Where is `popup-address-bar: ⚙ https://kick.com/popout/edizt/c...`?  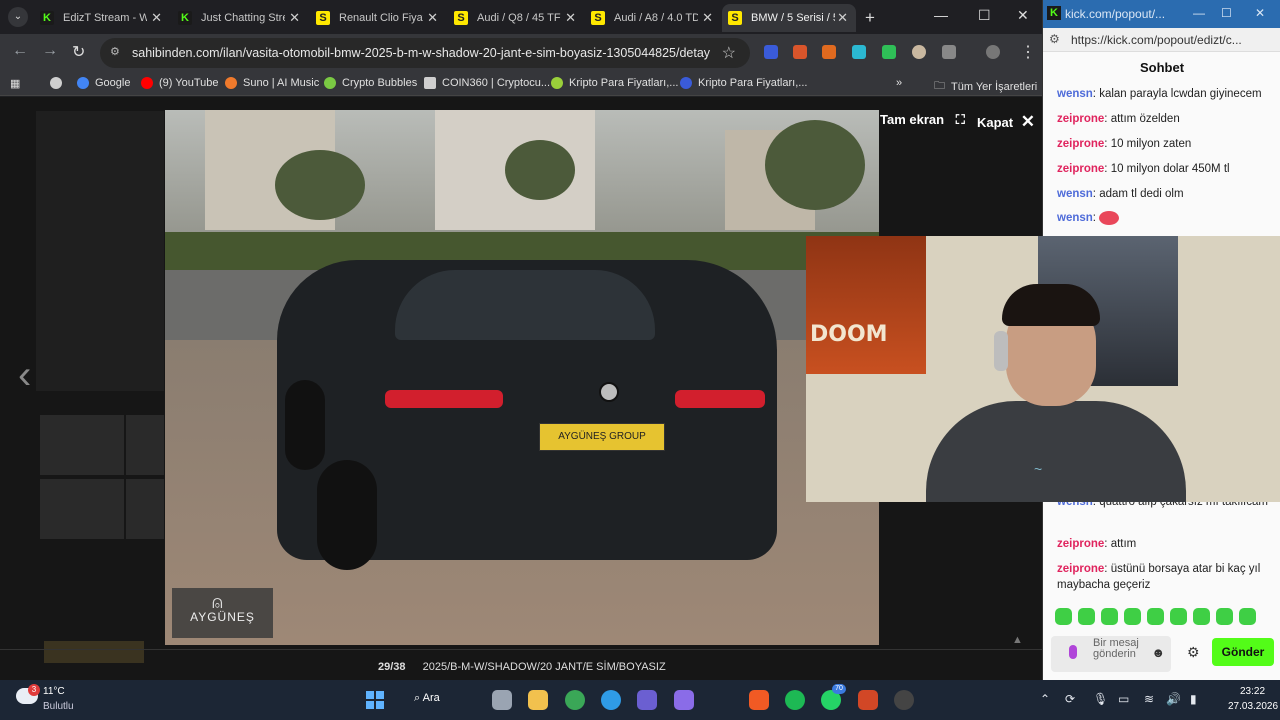 popup-address-bar: ⚙ https://kick.com/popout/edizt/c... is located at coordinates (1161, 40).